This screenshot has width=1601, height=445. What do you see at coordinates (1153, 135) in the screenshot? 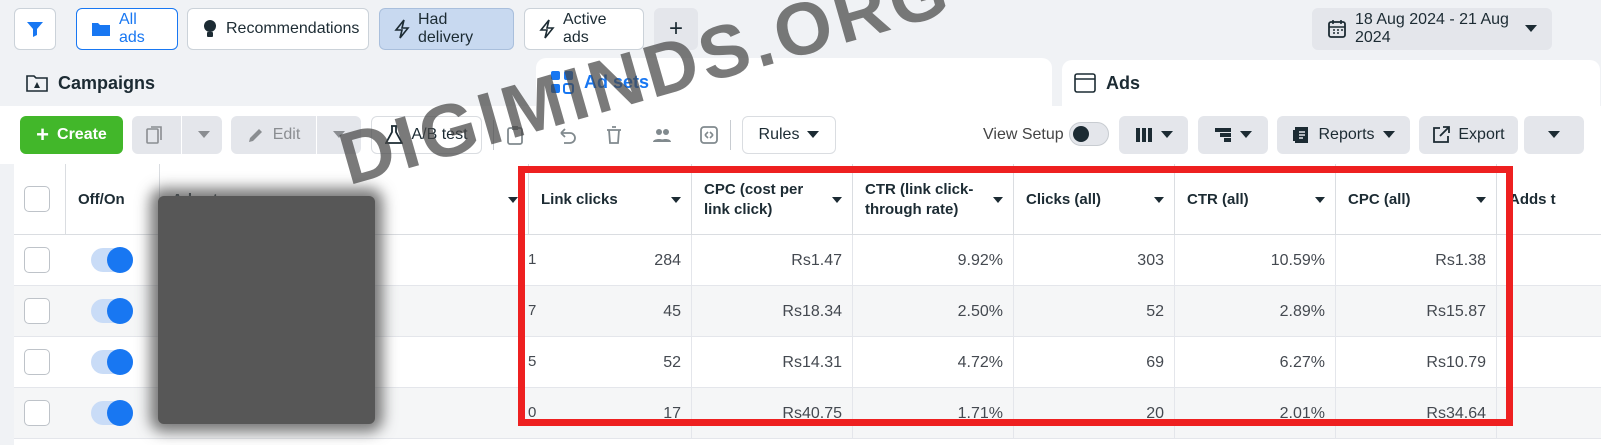
I see `columns-button` at bounding box center [1153, 135].